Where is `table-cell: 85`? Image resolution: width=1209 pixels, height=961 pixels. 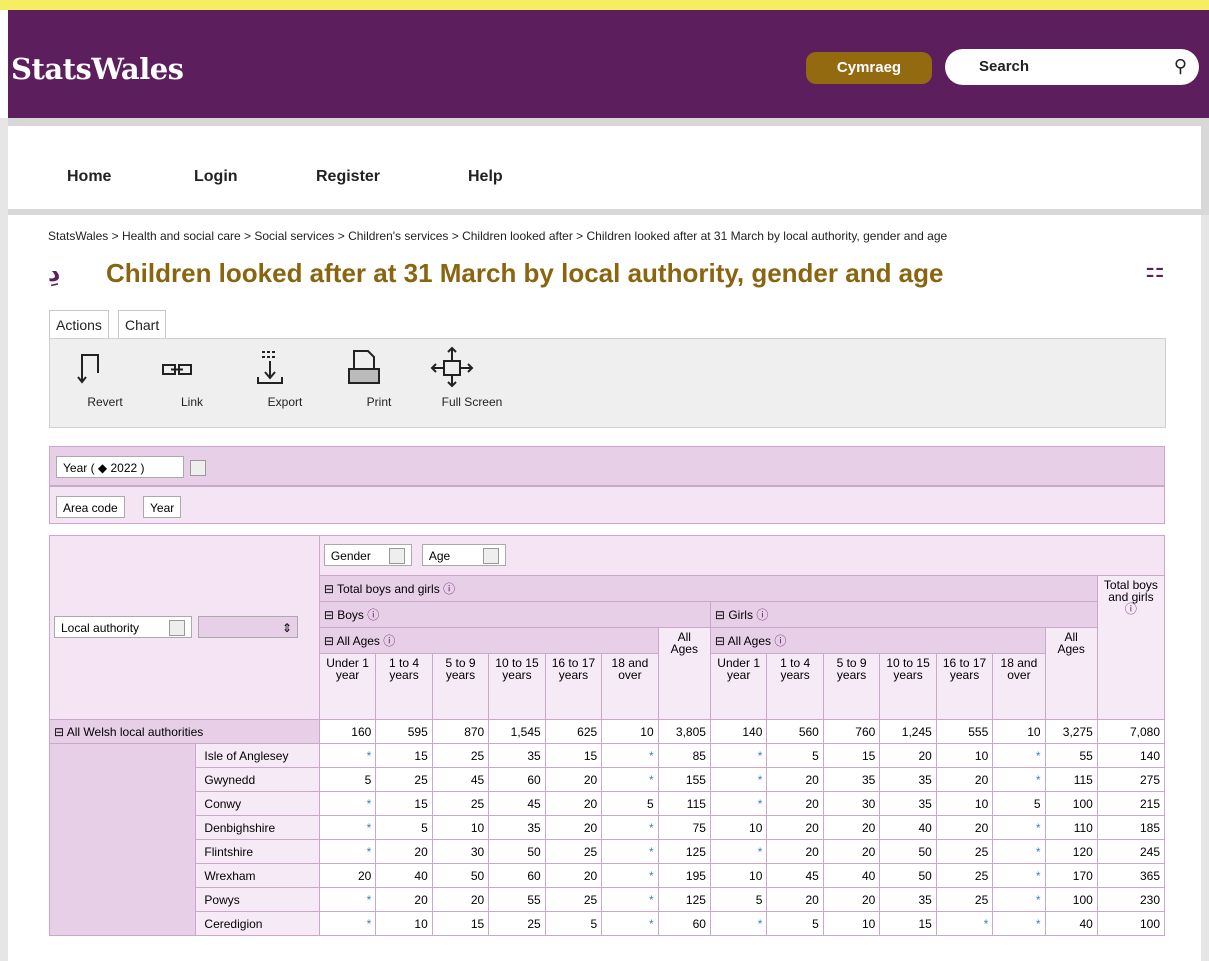
table-cell: 85 is located at coordinates (684, 755).